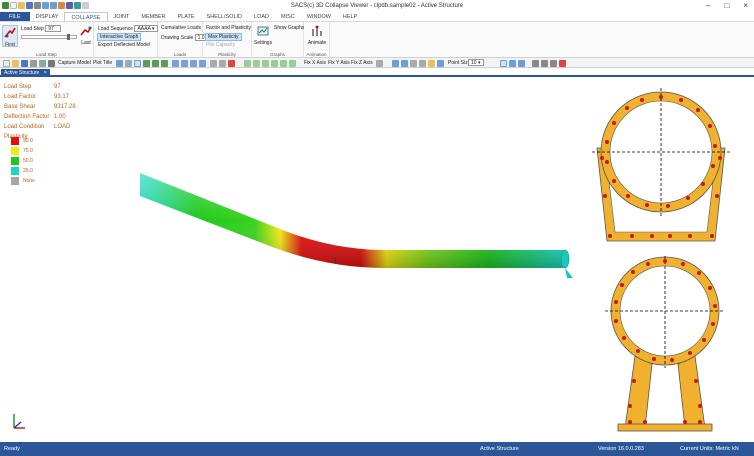 This screenshot has height=456, width=754. Describe the element at coordinates (137, 63) in the screenshot. I see `select-icon` at that location.